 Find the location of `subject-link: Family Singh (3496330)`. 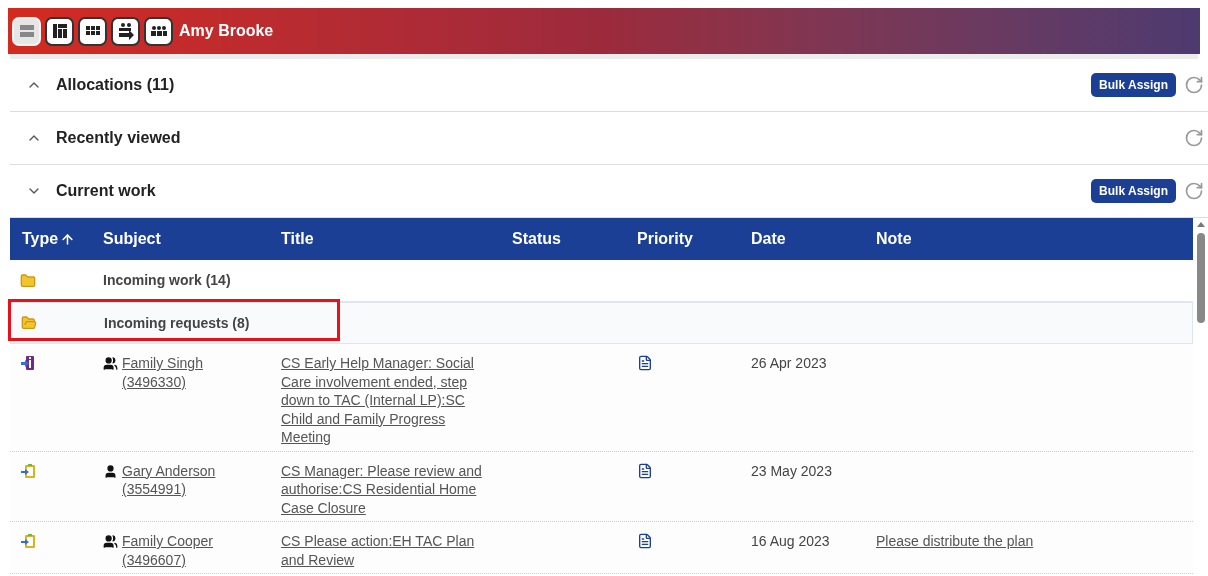

subject-link: Family Singh (3496330) is located at coordinates (177, 400).